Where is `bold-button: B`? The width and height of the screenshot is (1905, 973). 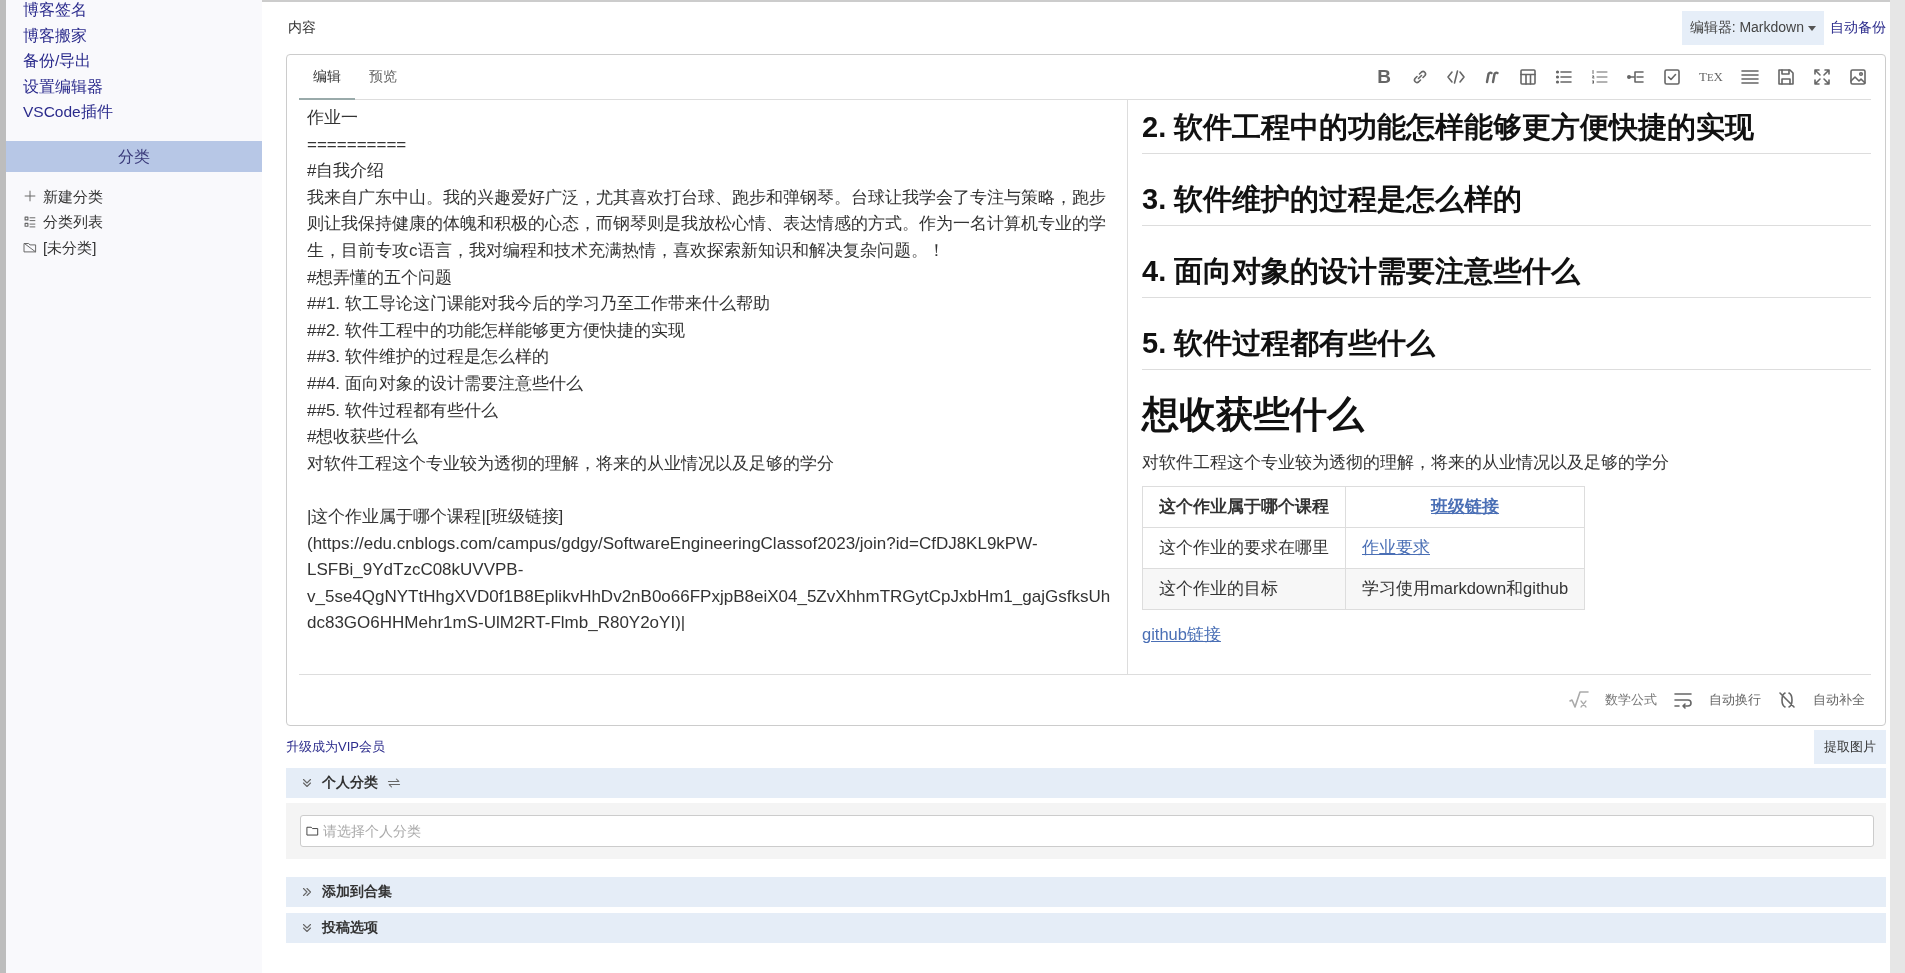
bold-button: B is located at coordinates (1384, 77).